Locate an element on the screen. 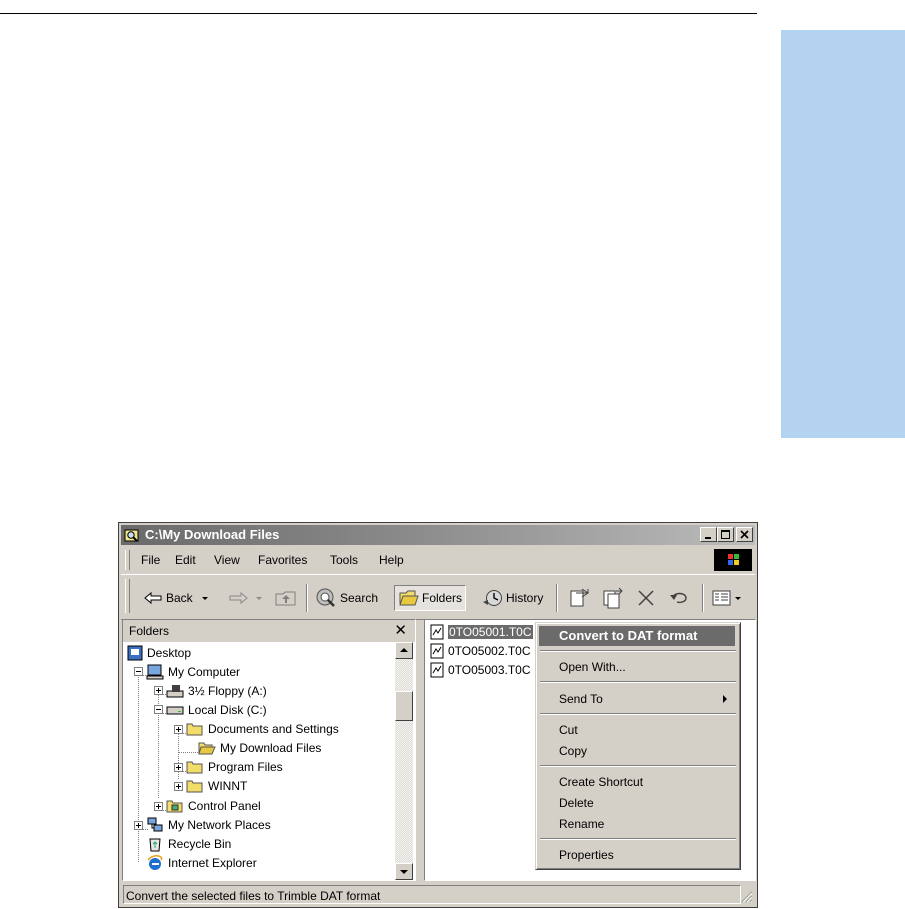  file-item: 0TO05001.T0C is located at coordinates (481, 632).